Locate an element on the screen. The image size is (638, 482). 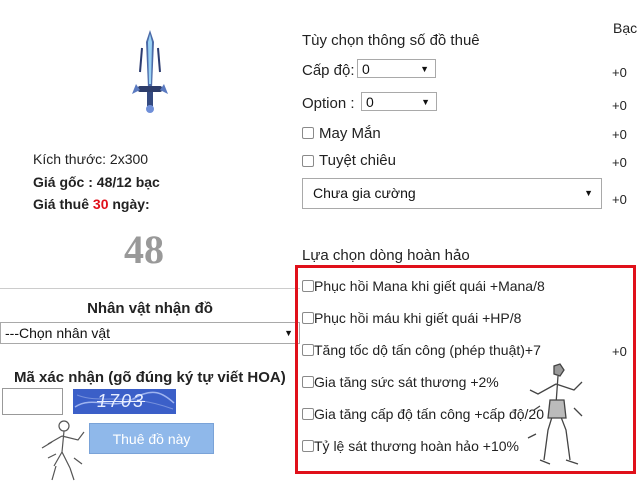
rent-prefix: Giá thuê is located at coordinates (63, 204).